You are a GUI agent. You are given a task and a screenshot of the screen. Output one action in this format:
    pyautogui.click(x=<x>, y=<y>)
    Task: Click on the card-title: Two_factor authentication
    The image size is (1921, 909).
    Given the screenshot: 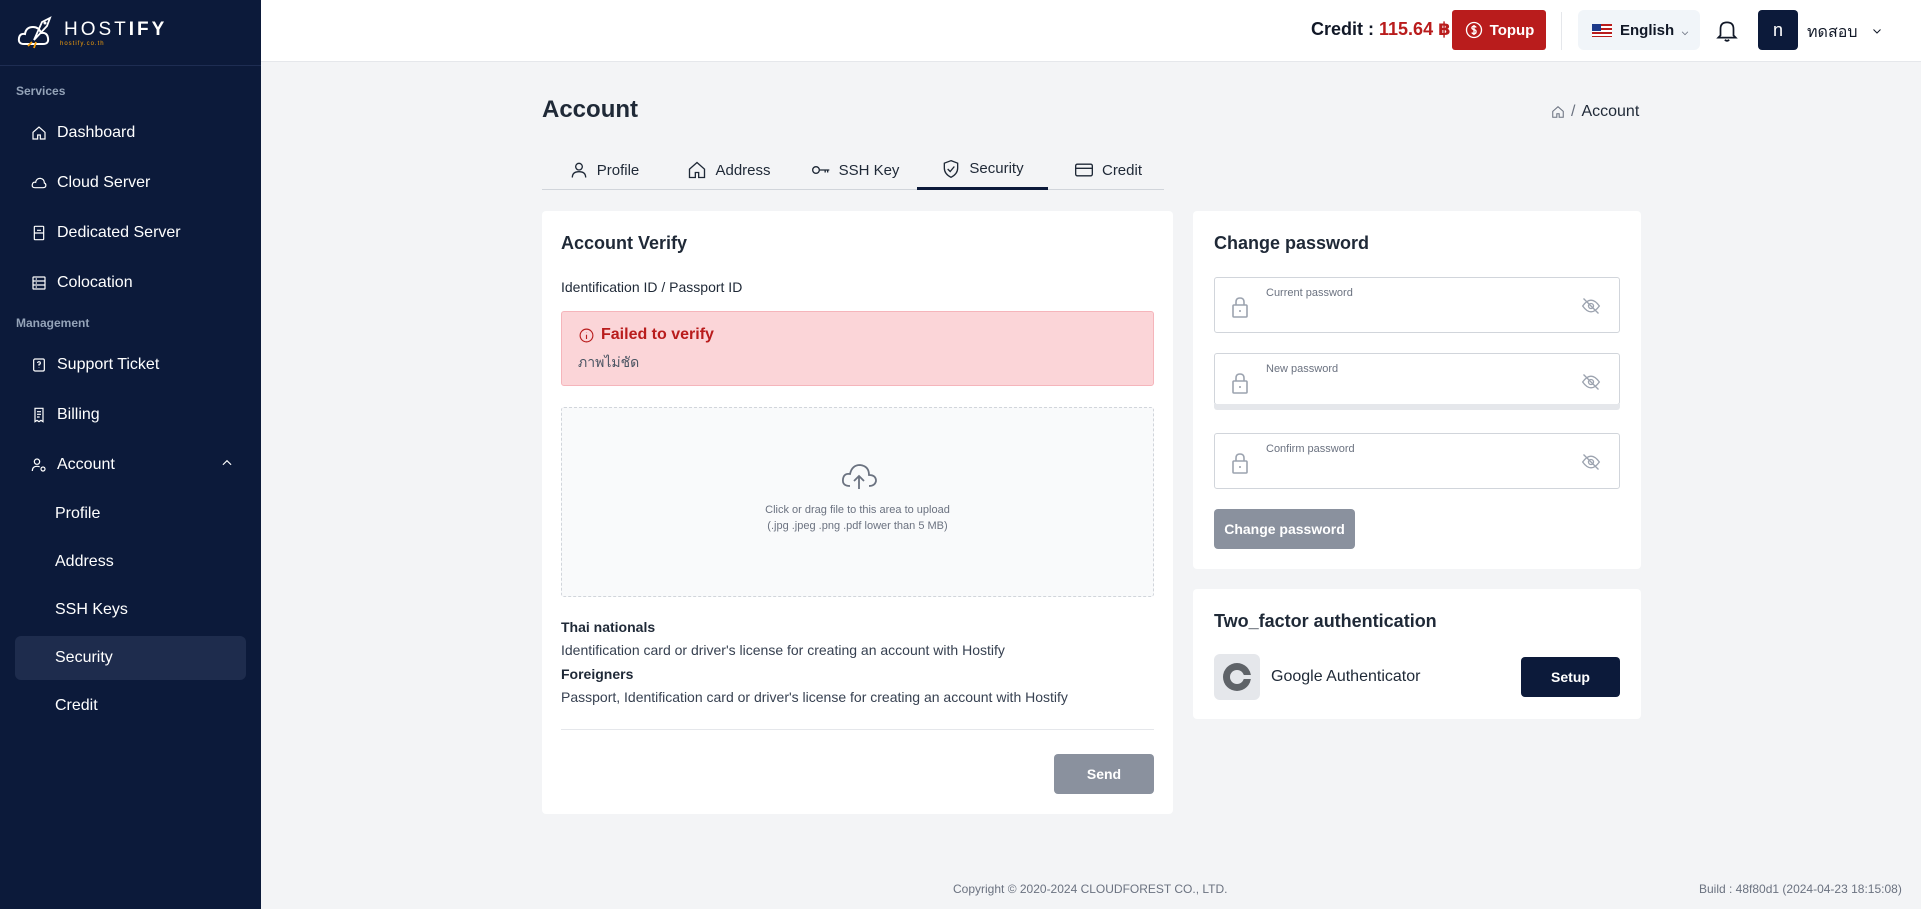 What is the action you would take?
    pyautogui.click(x=1325, y=621)
    